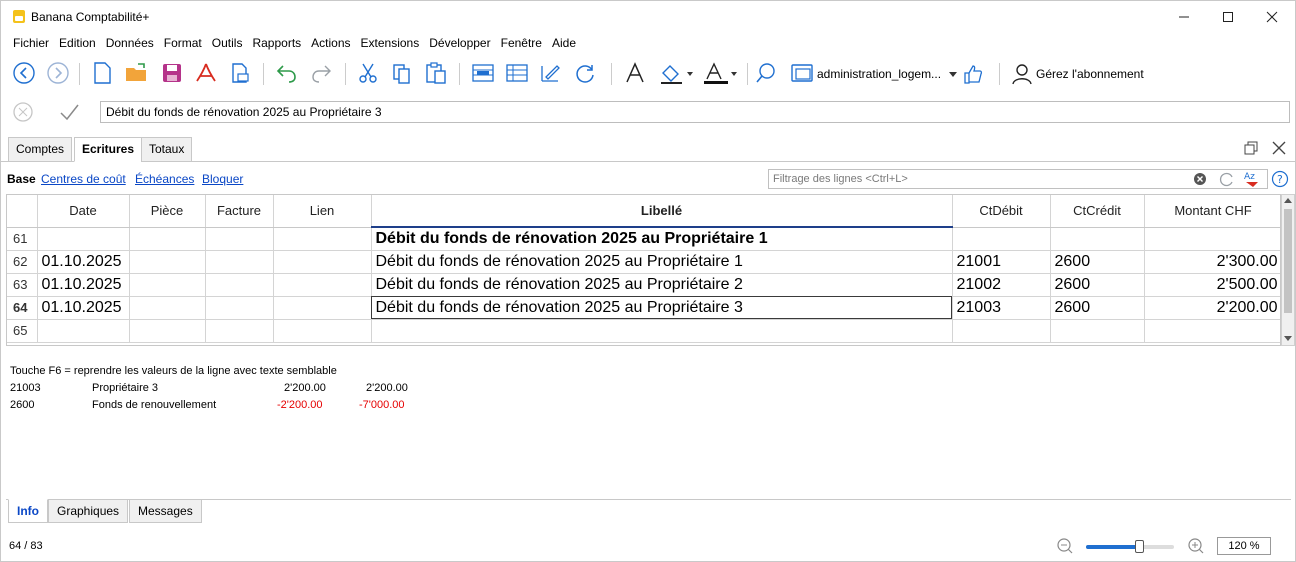 The height and width of the screenshot is (562, 1296). Describe the element at coordinates (564, 43) in the screenshot. I see `menu-aide: Aide` at that location.